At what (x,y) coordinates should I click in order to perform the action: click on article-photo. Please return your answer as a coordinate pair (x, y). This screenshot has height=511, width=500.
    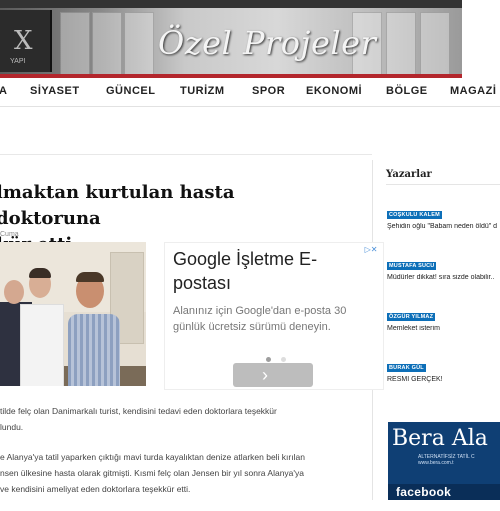
    Looking at the image, I should click on (73, 314).